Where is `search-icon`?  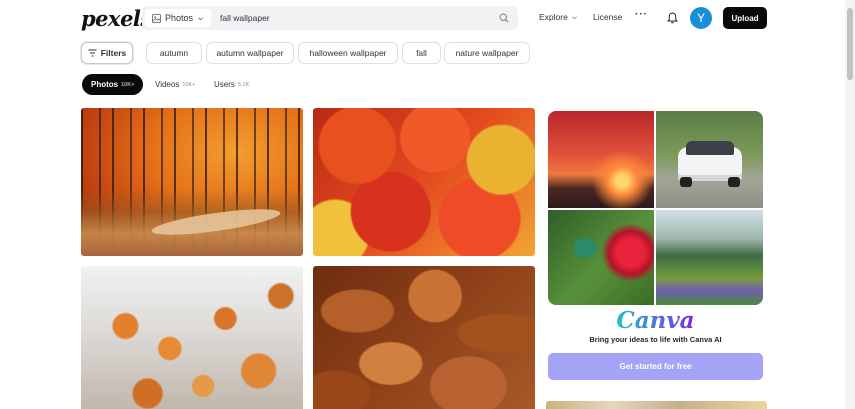 search-icon is located at coordinates (504, 18).